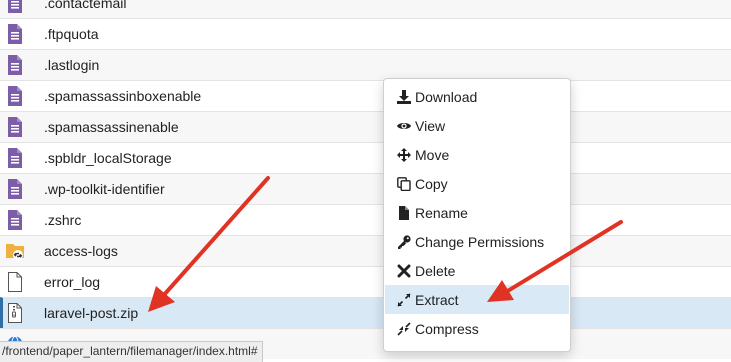  What do you see at coordinates (91, 313) in the screenshot?
I see `file-name: laravel-post.zip` at bounding box center [91, 313].